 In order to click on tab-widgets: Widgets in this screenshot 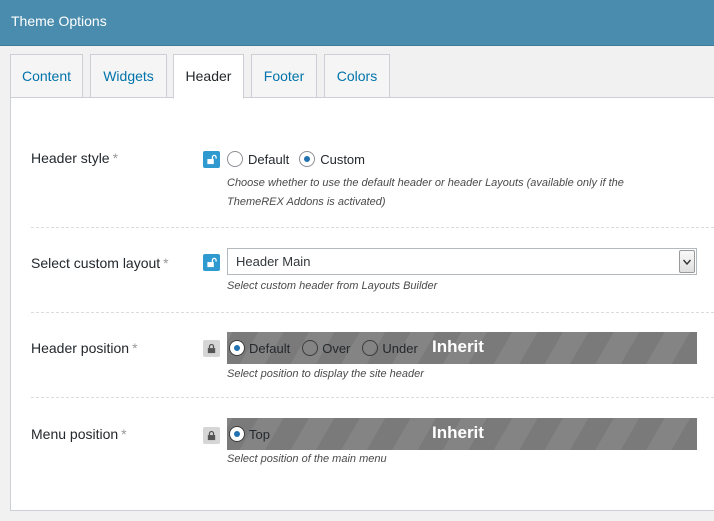, I will do `click(128, 76)`.